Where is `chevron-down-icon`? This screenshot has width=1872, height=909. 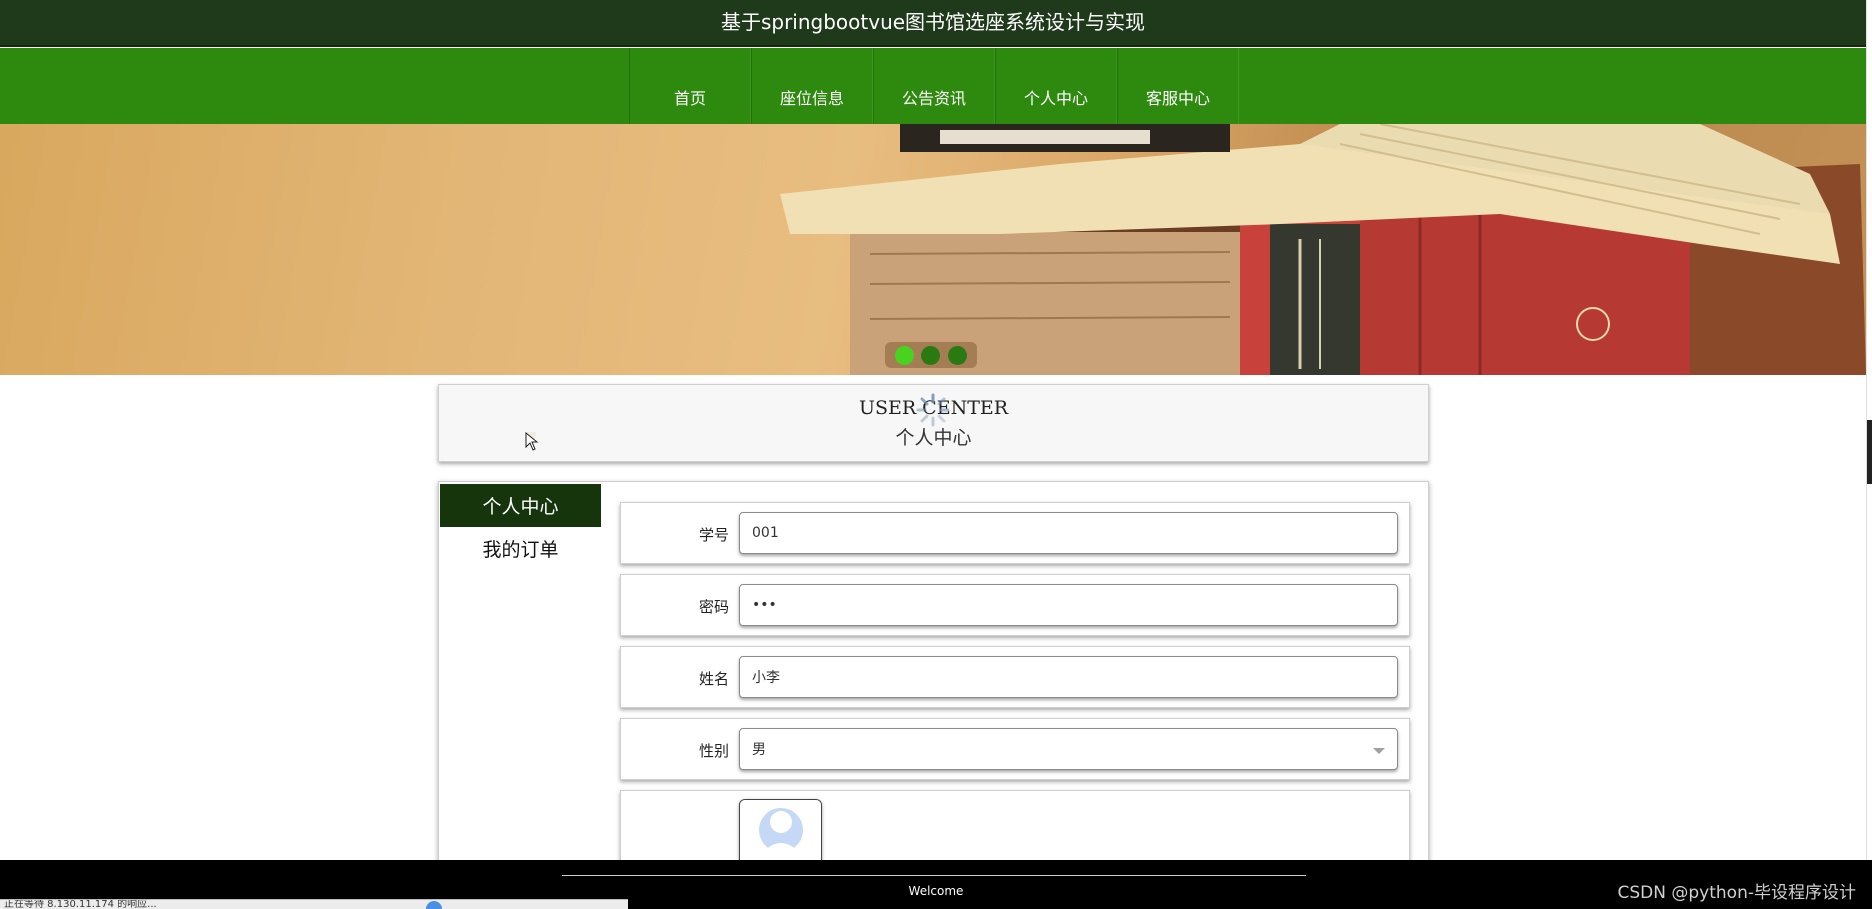
chevron-down-icon is located at coordinates (1379, 751).